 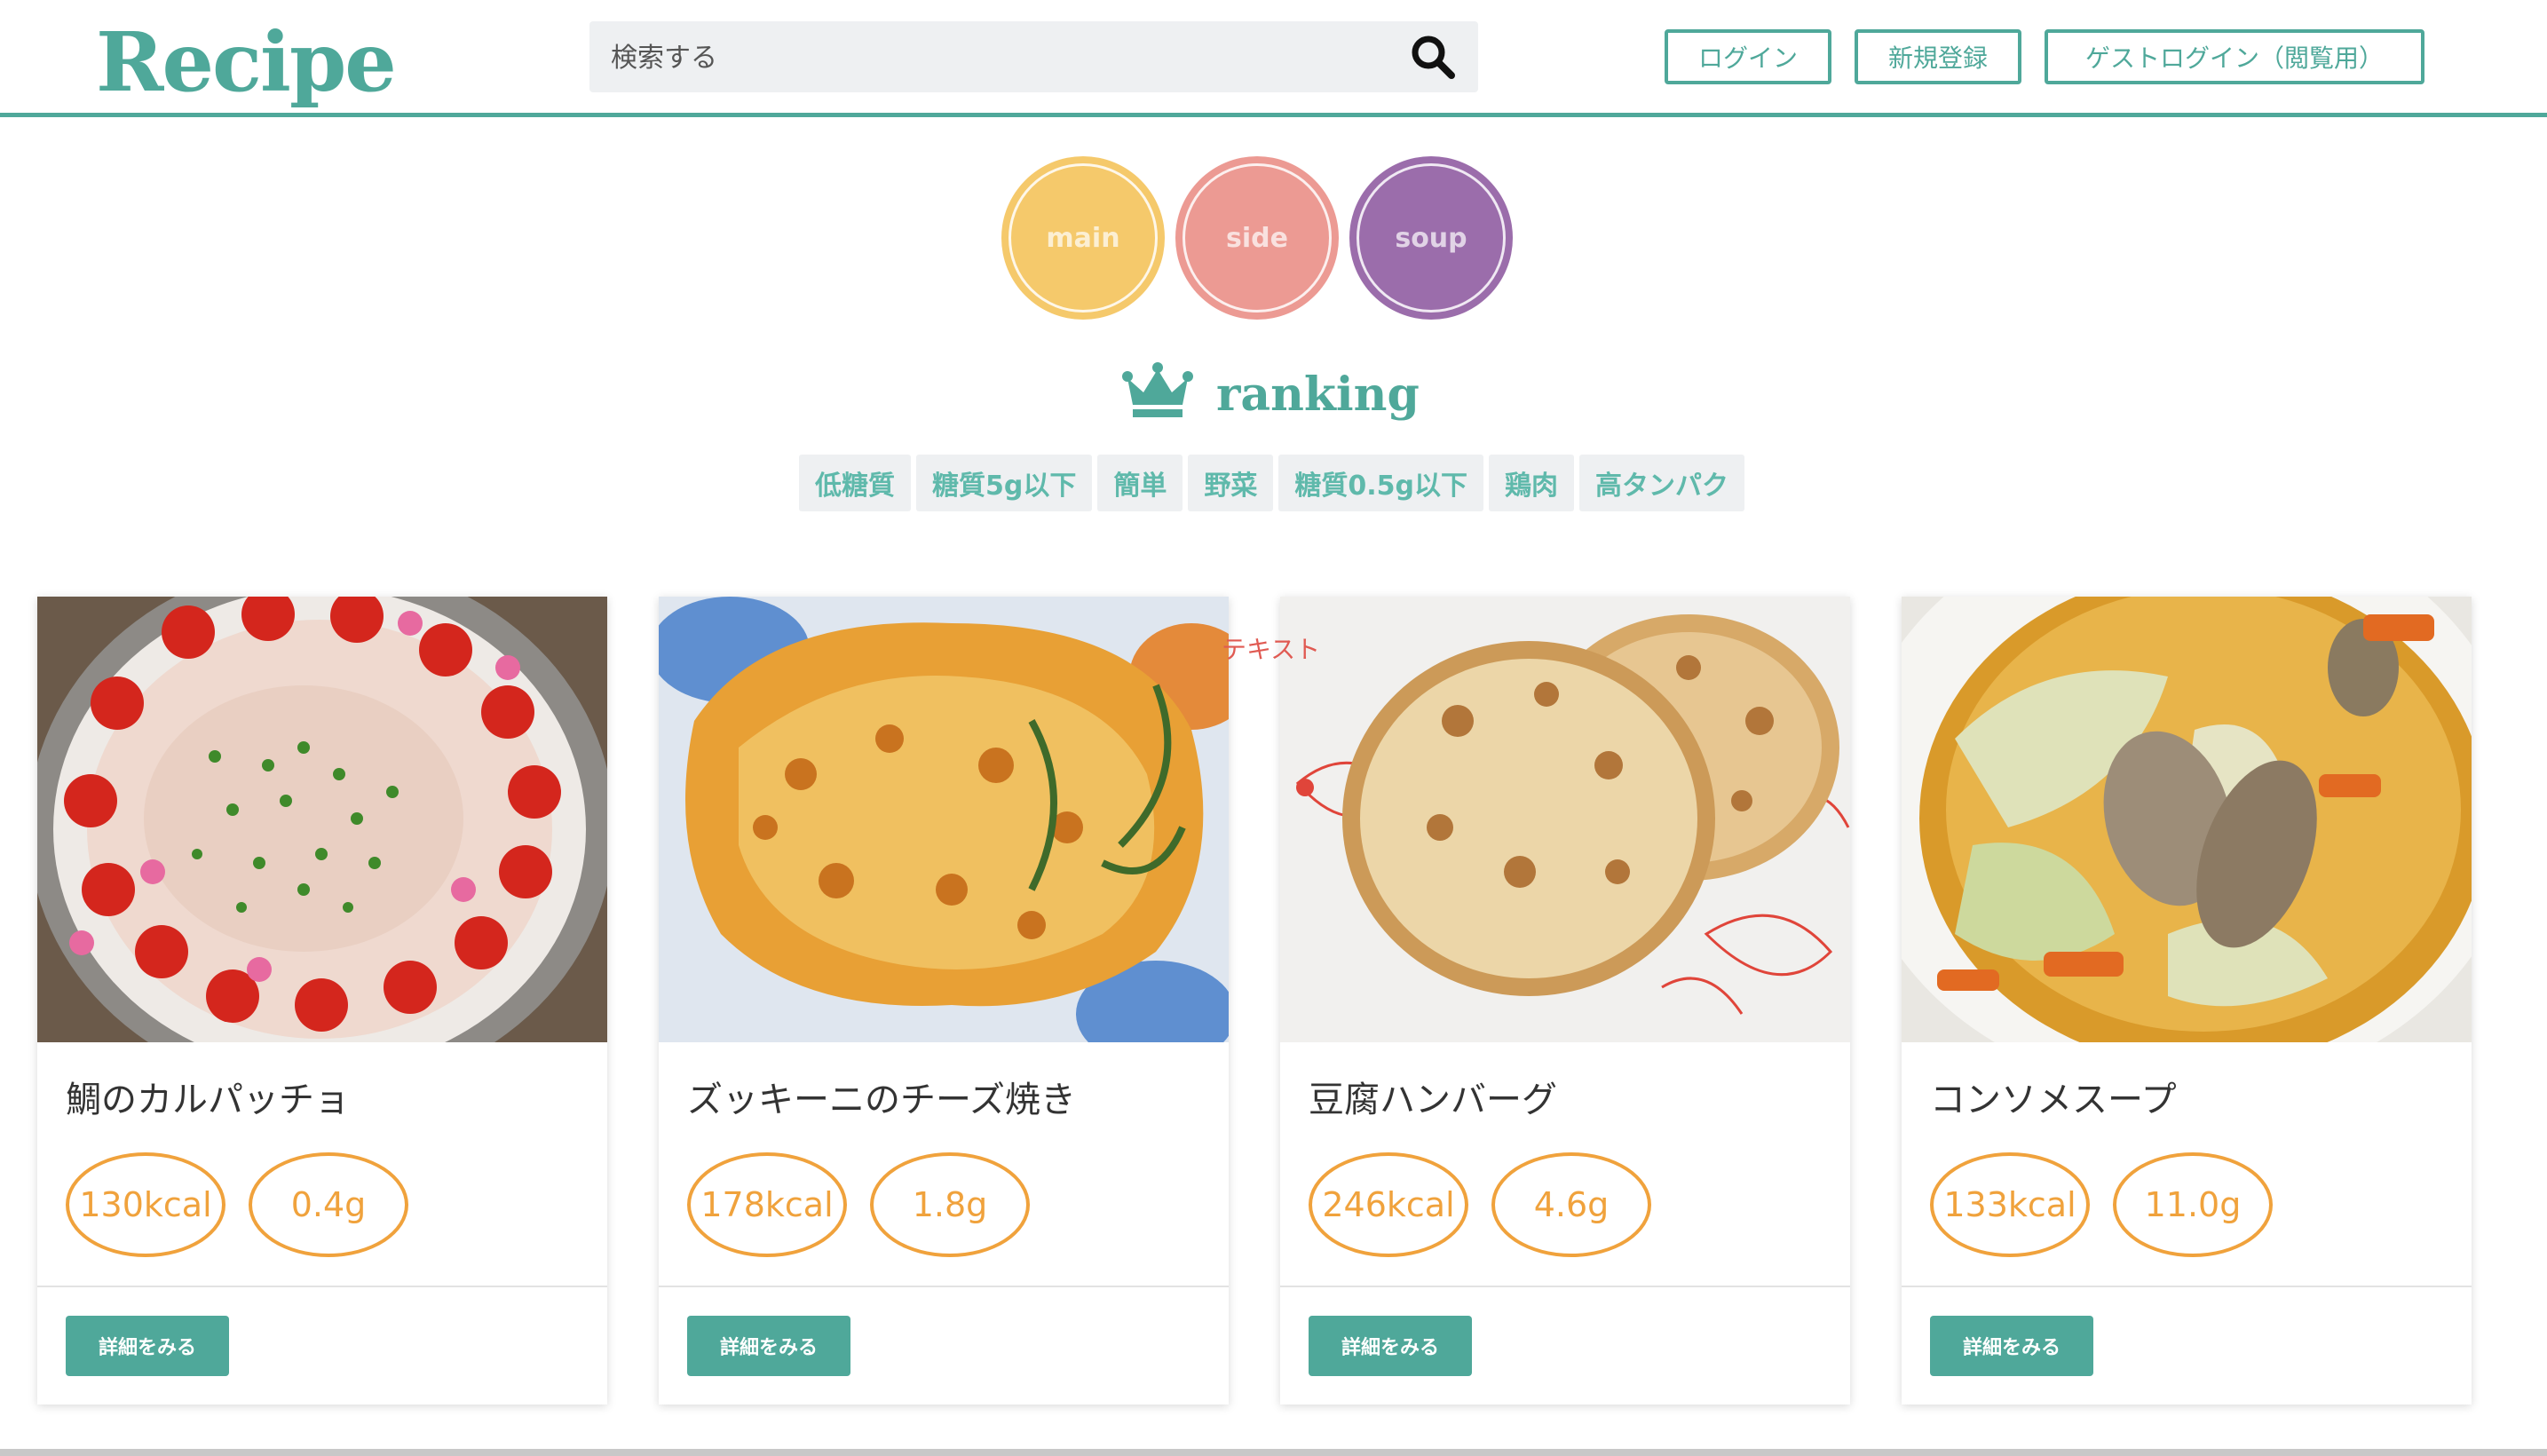 I want to click on calories-badge: 133kcal, so click(x=2010, y=1204).